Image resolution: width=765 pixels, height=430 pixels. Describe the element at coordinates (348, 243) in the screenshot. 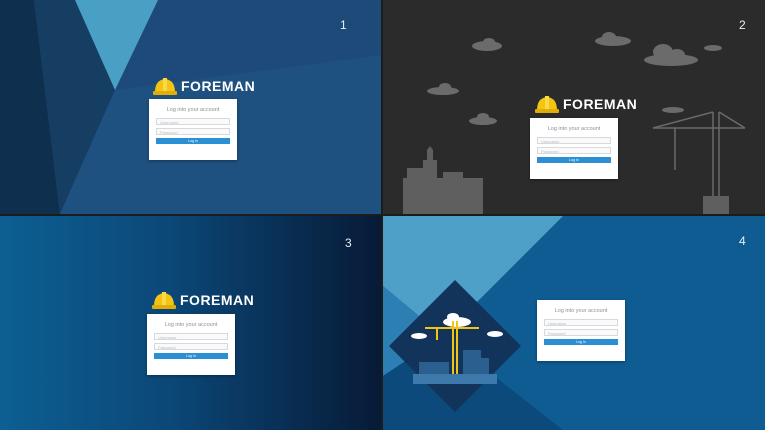

I see `variant-number: 3` at that location.